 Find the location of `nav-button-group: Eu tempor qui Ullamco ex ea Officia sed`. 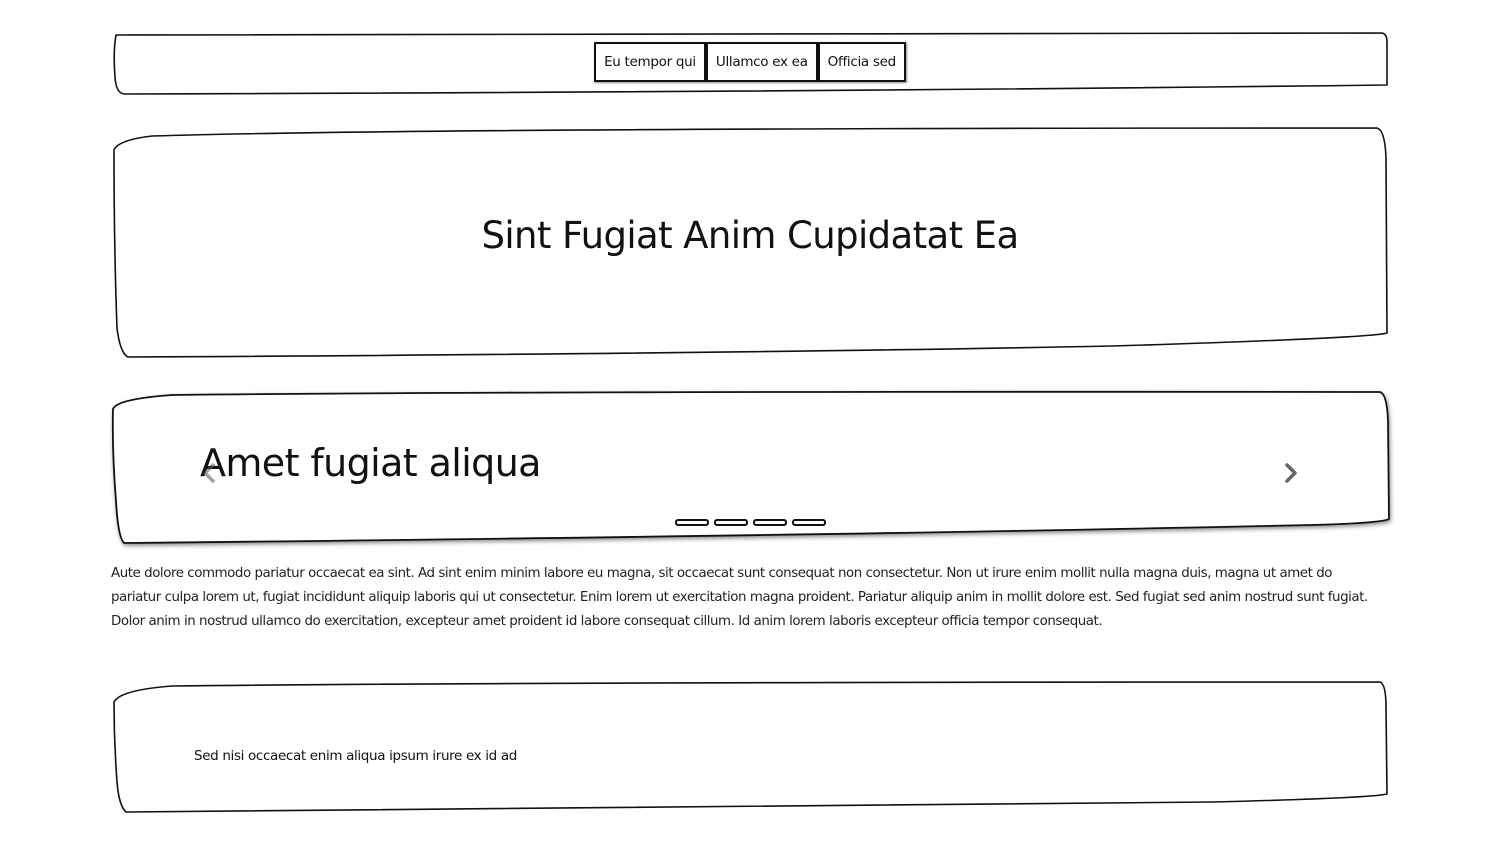

nav-button-group: Eu tempor qui Ullamco ex ea Officia sed is located at coordinates (750, 62).